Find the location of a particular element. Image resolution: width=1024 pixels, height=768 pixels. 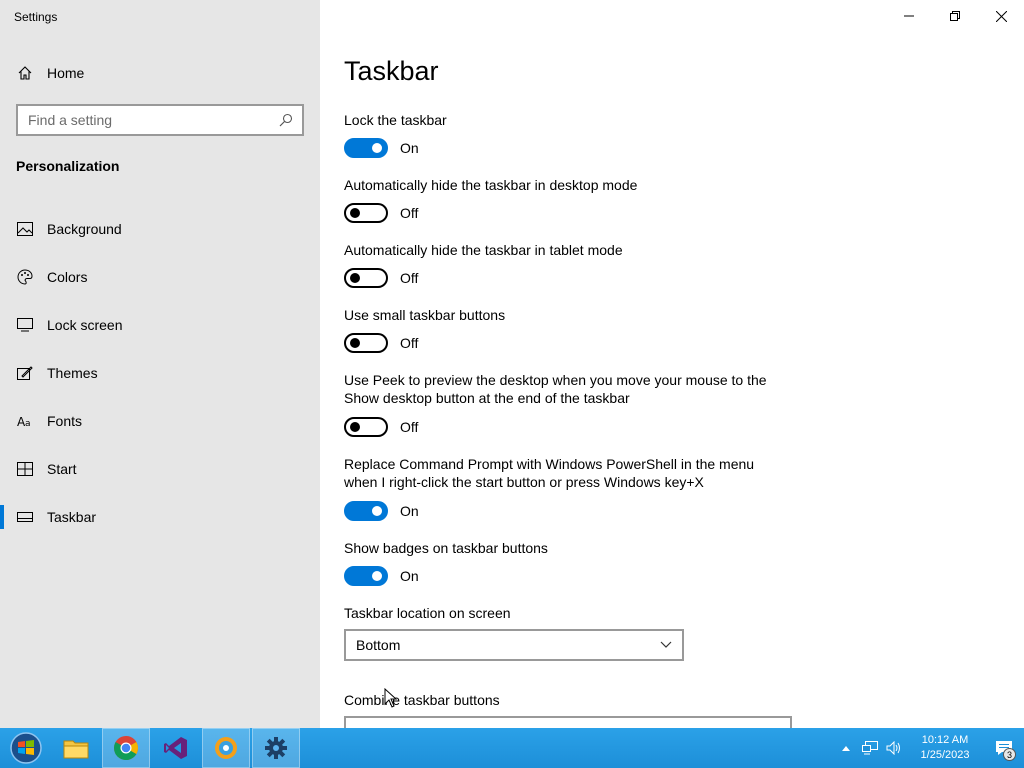

lock-taskbar-toggle is located at coordinates (366, 148).